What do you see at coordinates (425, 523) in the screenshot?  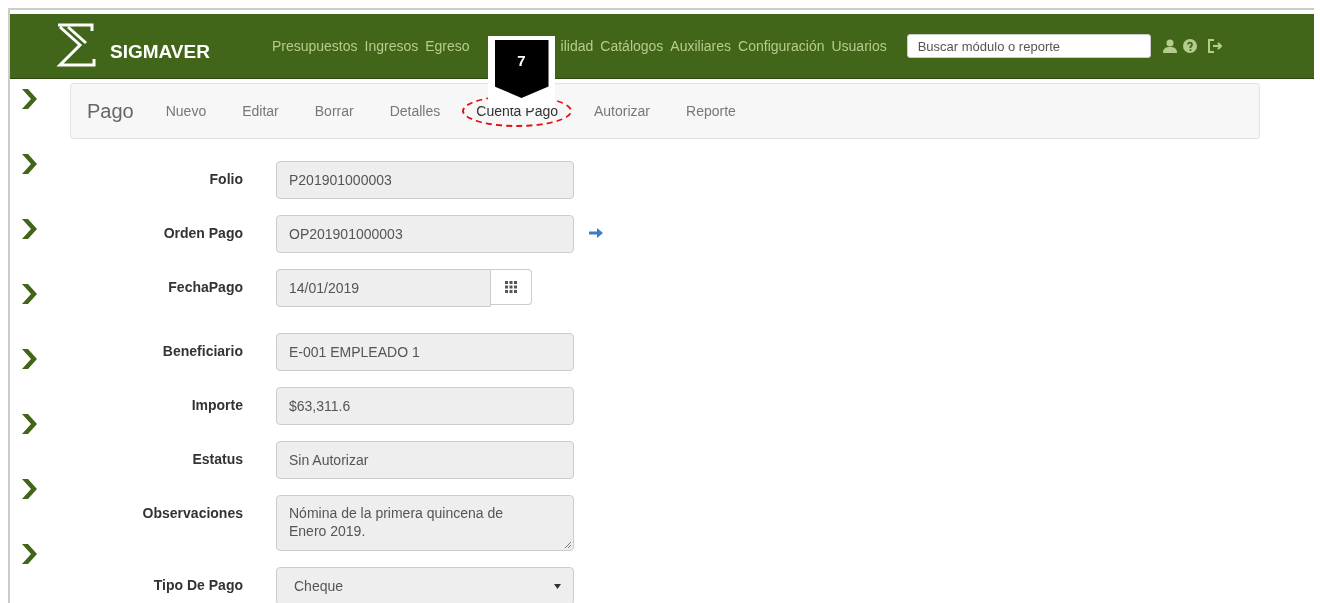 I see `textarea-field: Nómina de la primera quincena de Enero 2019.` at bounding box center [425, 523].